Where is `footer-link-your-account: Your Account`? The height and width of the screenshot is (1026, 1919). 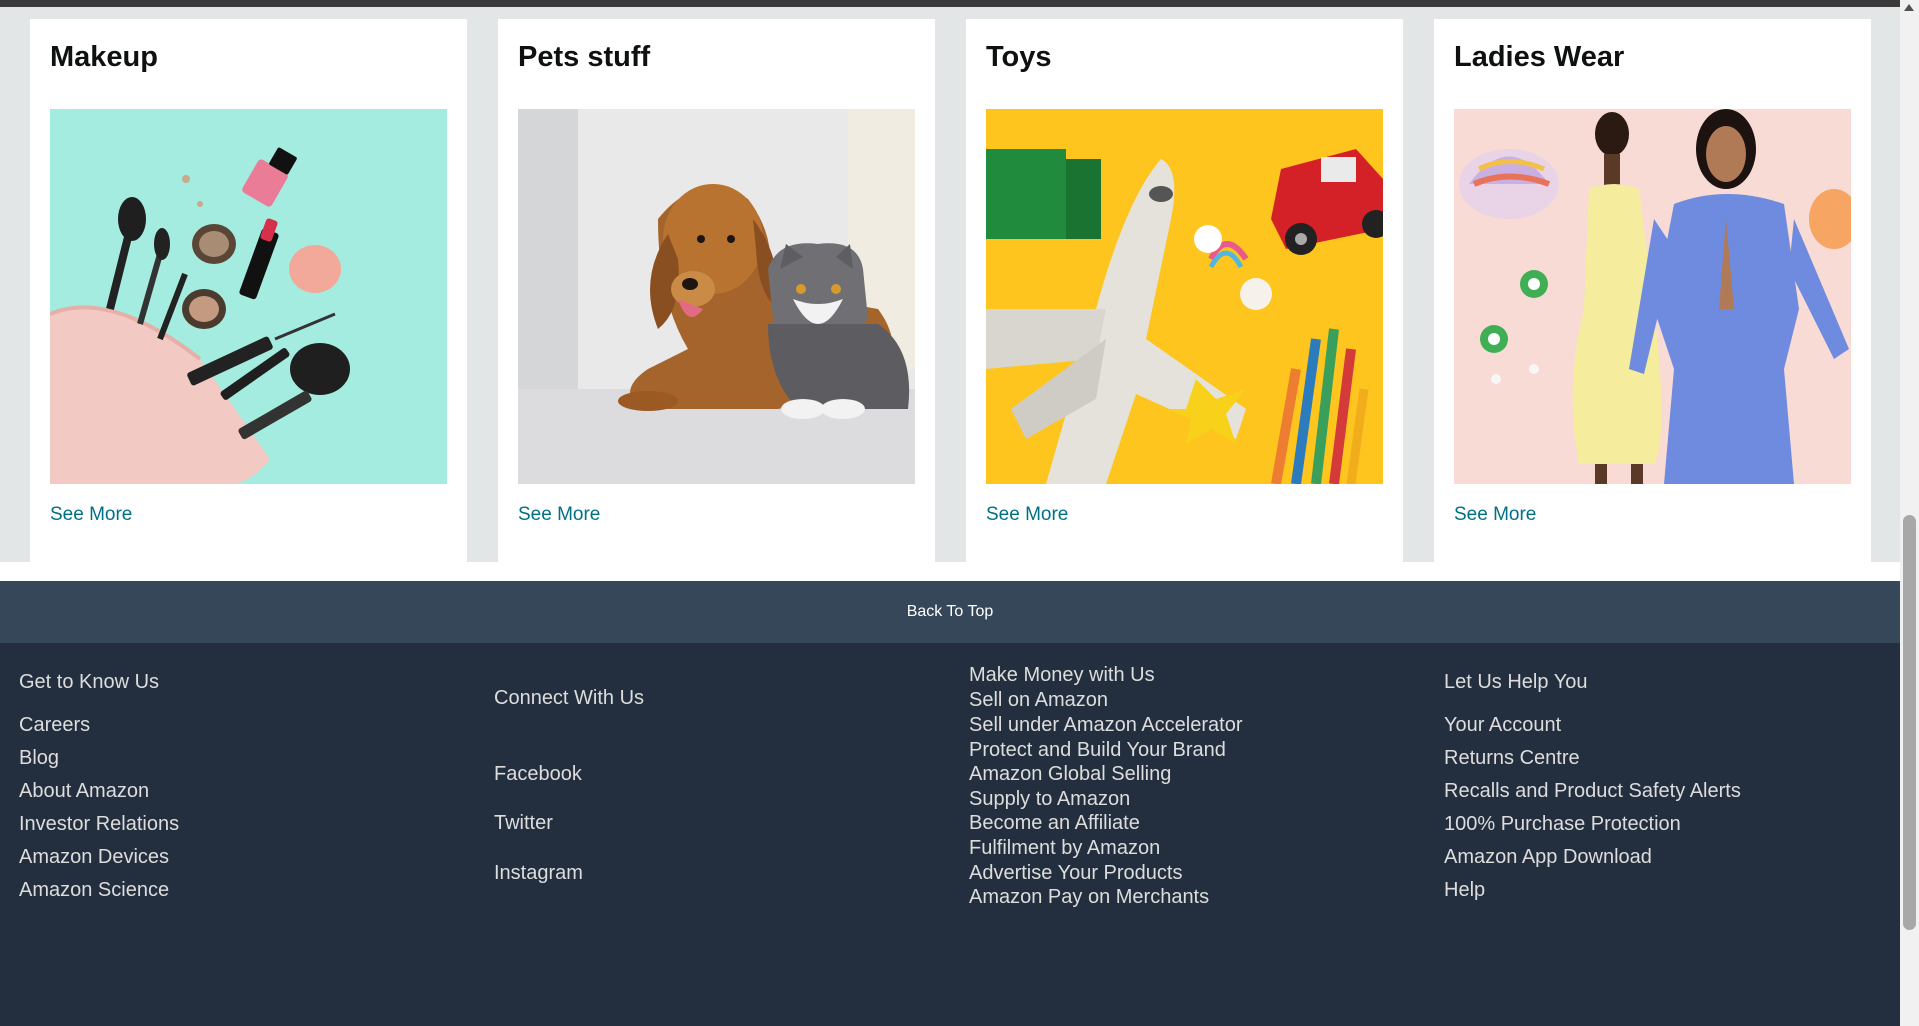 footer-link-your-account: Your Account is located at coordinates (1502, 725).